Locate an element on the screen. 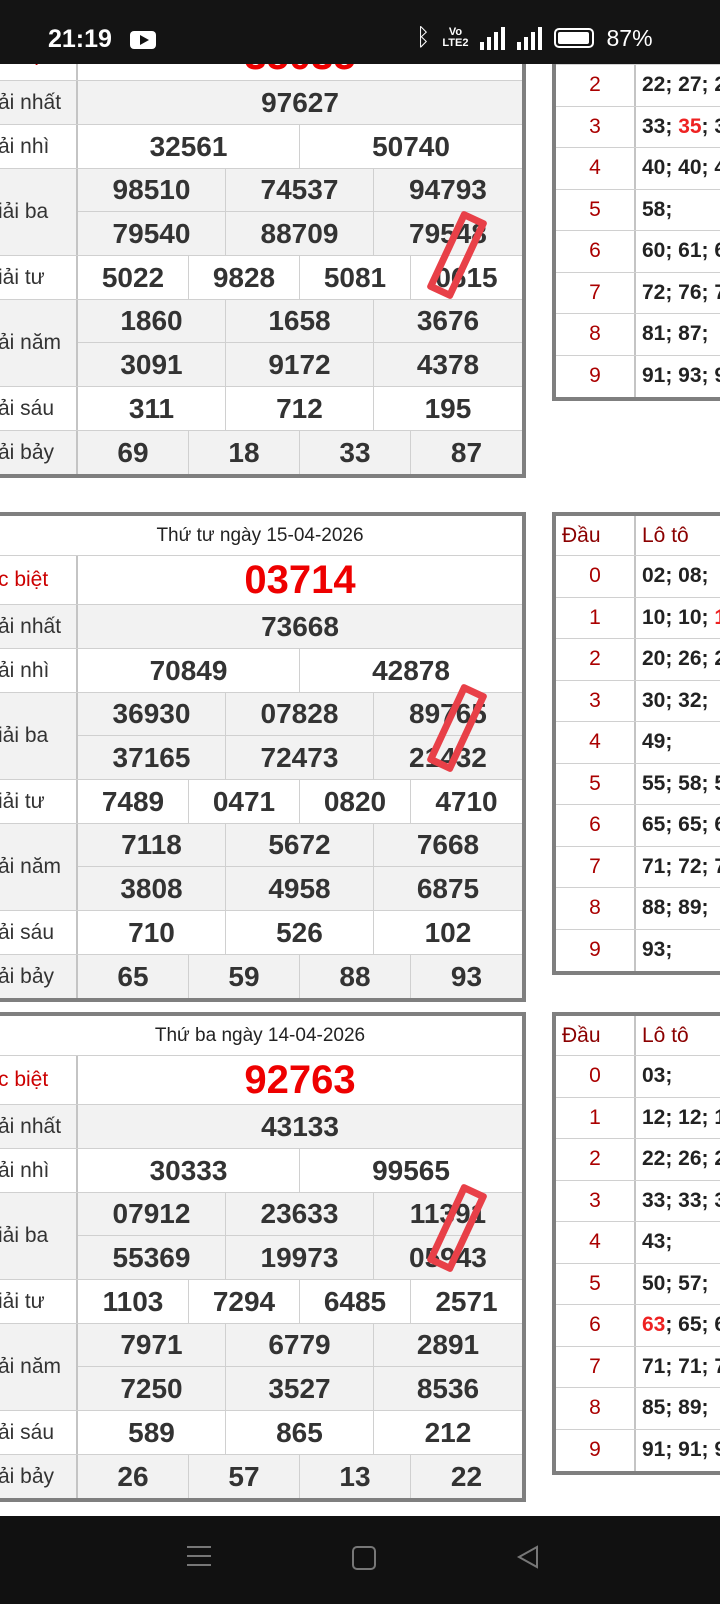  prize-label: ải nhất is located at coordinates (39, 626).